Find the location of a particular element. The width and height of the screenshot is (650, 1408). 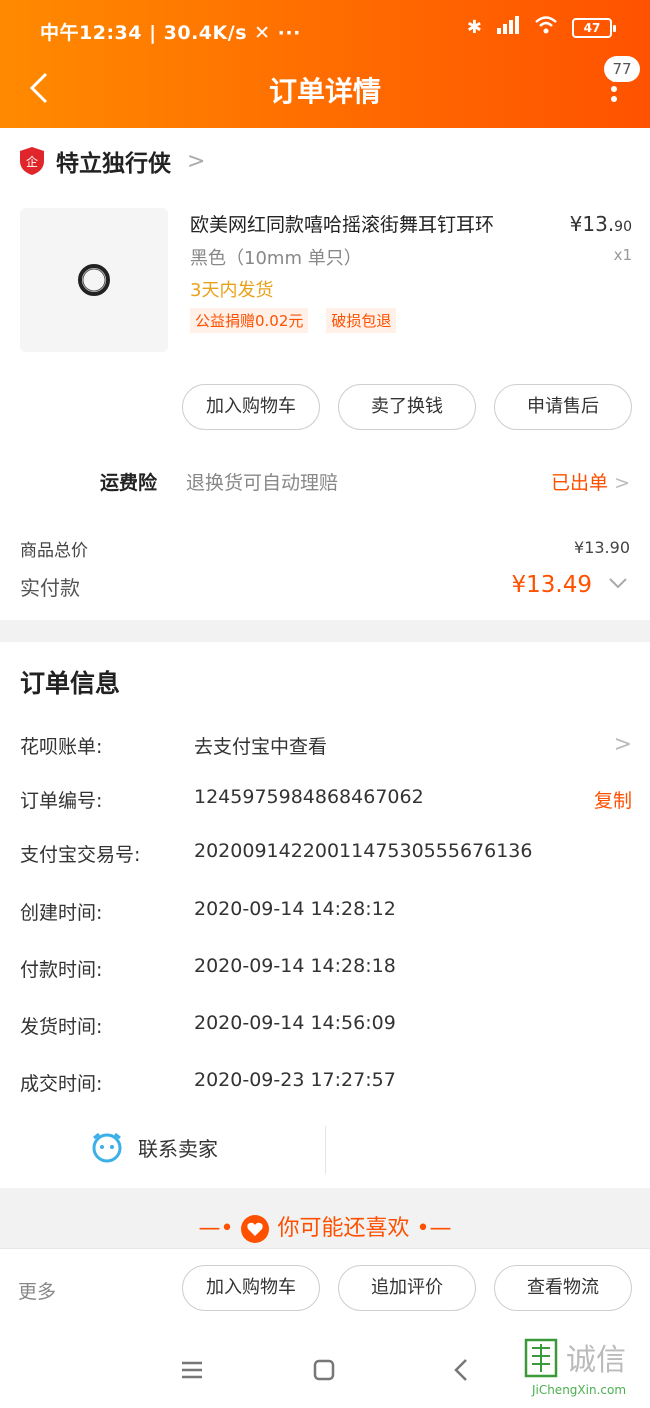

recent-apps-button is located at coordinates (192, 1370).